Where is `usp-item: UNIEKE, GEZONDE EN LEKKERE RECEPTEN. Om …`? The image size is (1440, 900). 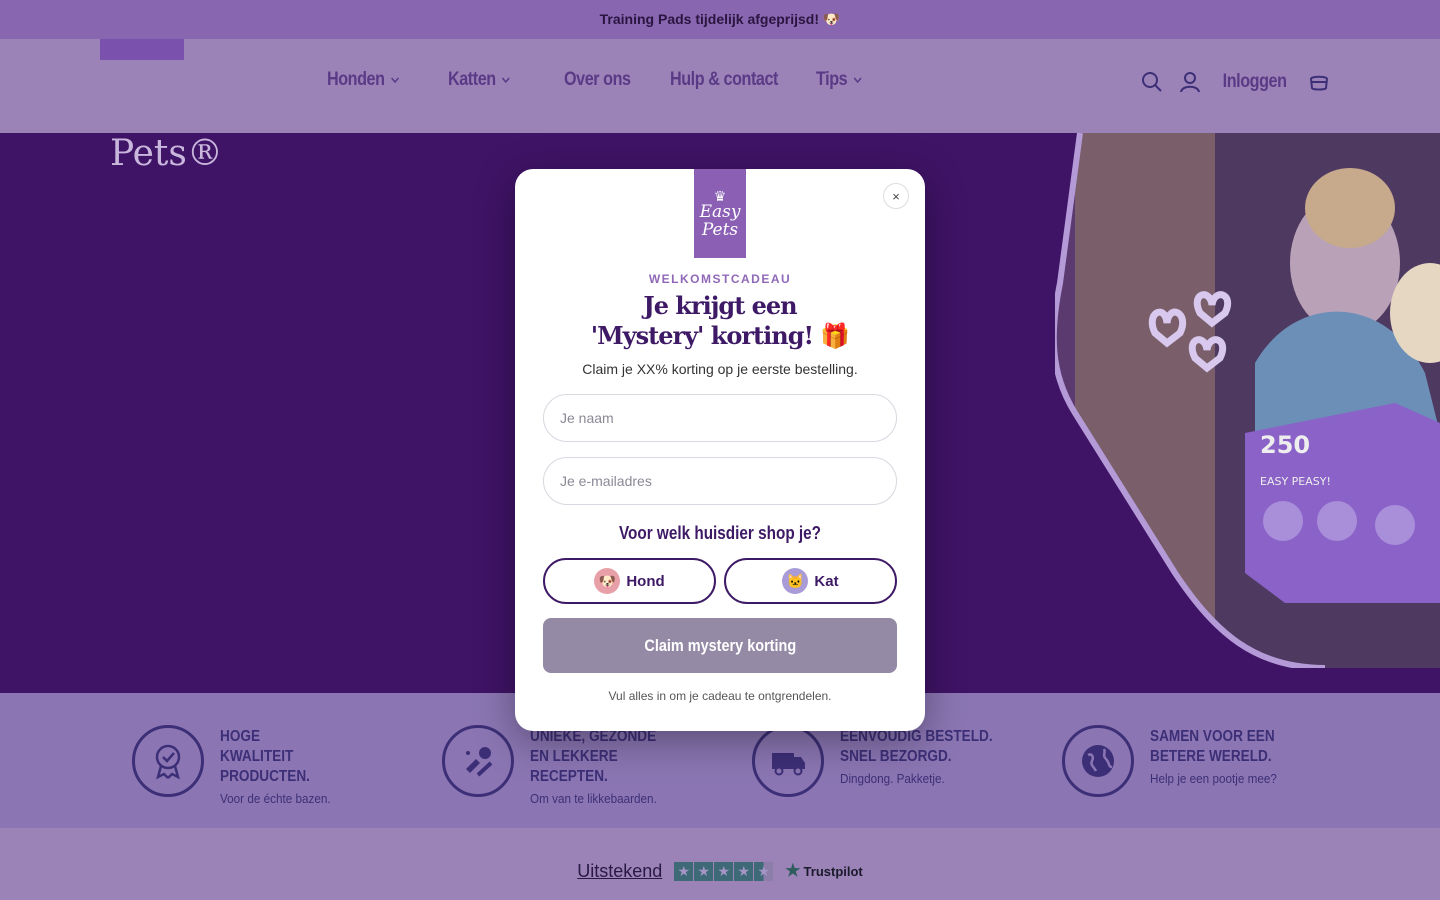
usp-item: UNIEKE, GEZONDE EN LEKKERE RECEPTEN. Om … is located at coordinates (566, 765).